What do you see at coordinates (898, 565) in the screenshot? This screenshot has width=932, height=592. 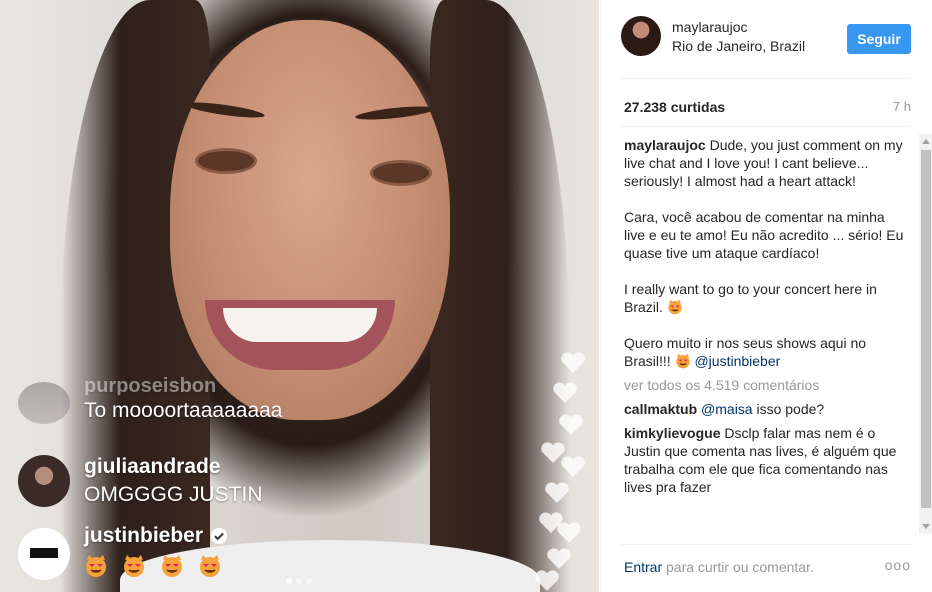 I see `more-options-icon: ooo` at bounding box center [898, 565].